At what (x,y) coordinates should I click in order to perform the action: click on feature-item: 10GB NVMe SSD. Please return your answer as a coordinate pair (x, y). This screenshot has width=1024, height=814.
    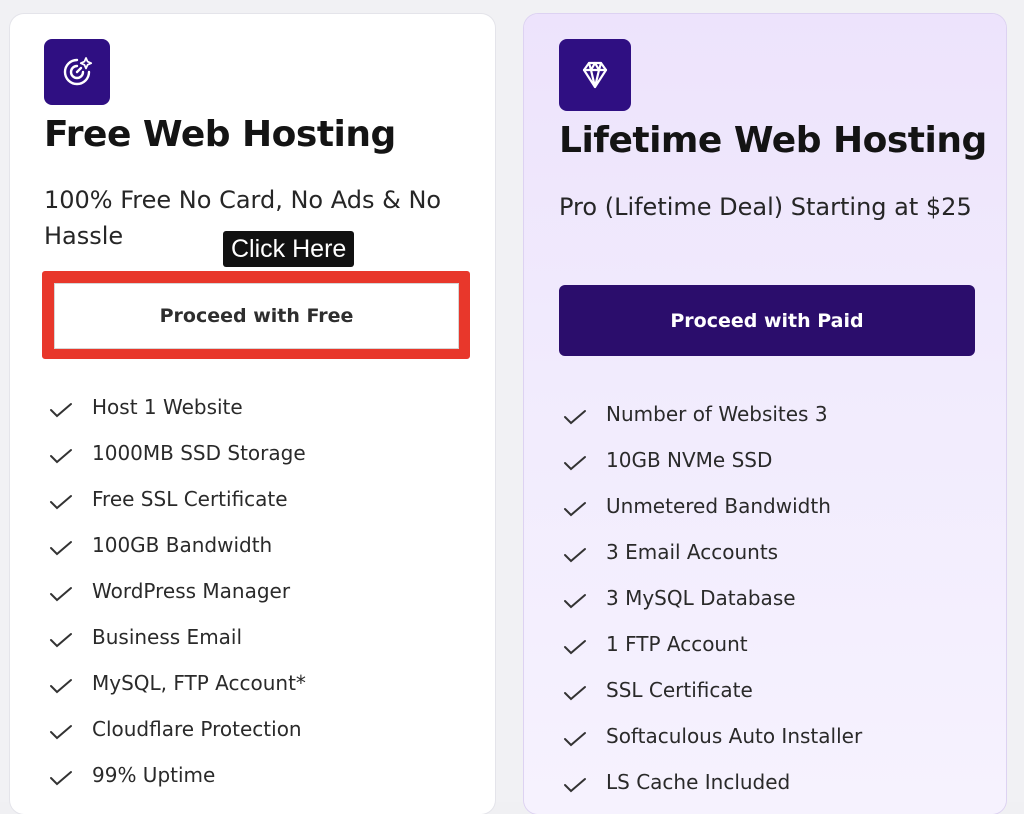
    Looking at the image, I should click on (712, 460).